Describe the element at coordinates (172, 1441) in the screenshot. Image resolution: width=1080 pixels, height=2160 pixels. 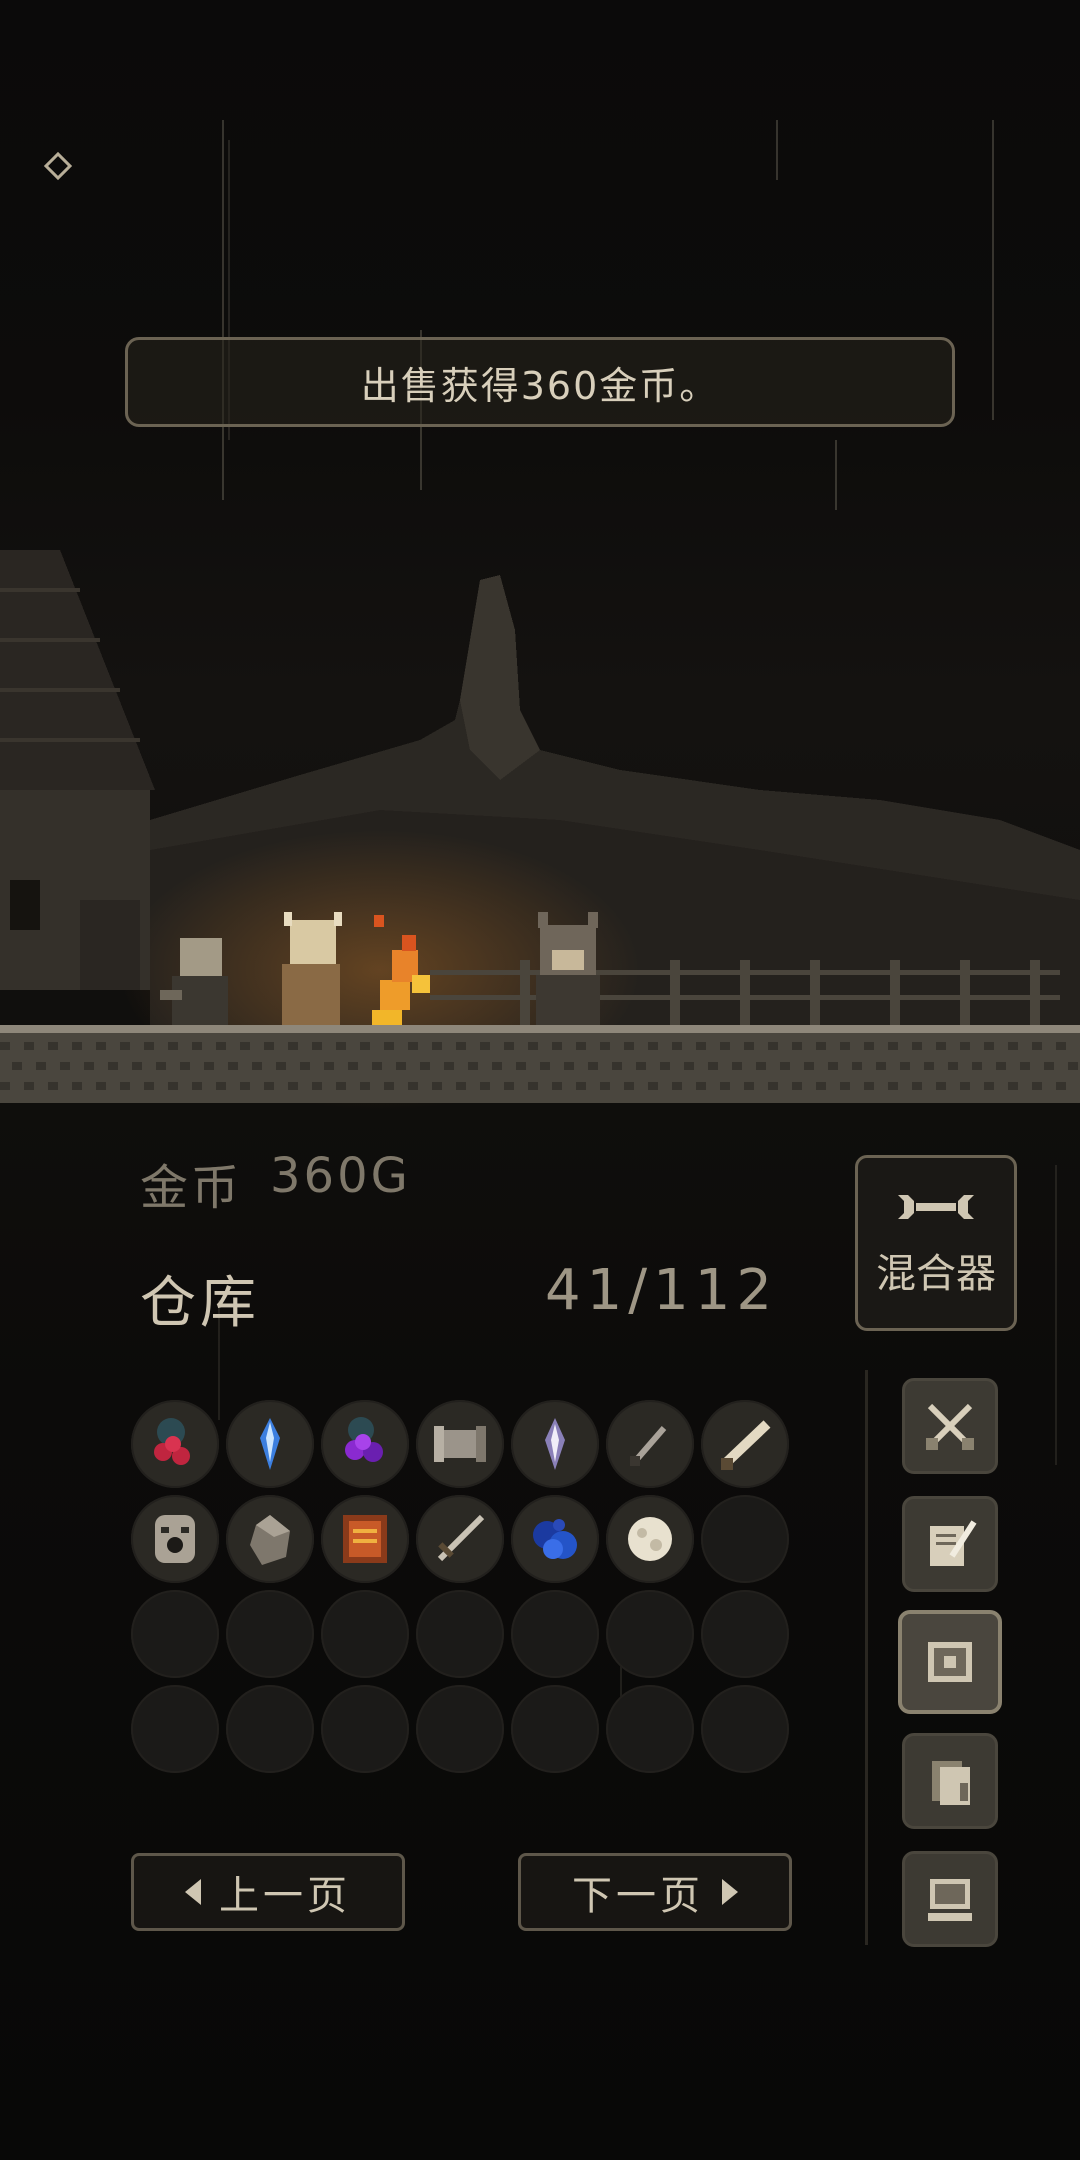
I see `red-berries-icon` at that location.